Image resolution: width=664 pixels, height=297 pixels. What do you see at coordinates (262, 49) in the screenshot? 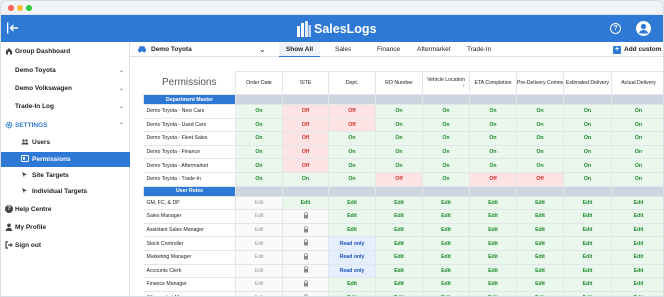
I see `dealer-chevron-down-icon: ⌄` at bounding box center [262, 49].